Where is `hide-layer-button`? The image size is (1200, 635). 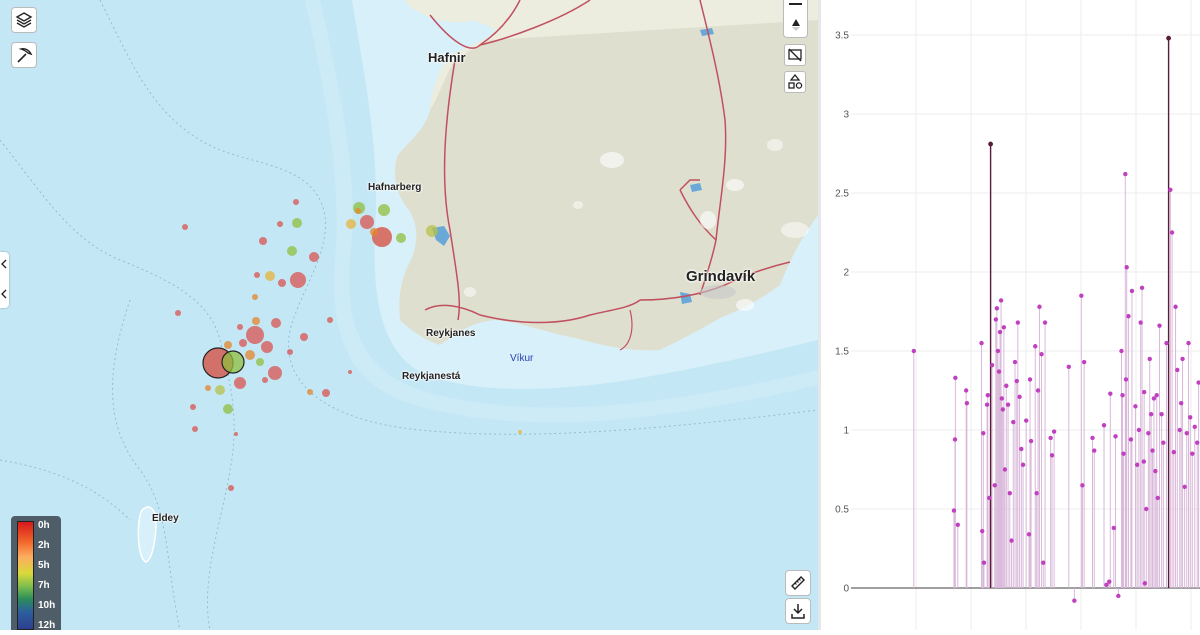 hide-layer-button is located at coordinates (795, 55).